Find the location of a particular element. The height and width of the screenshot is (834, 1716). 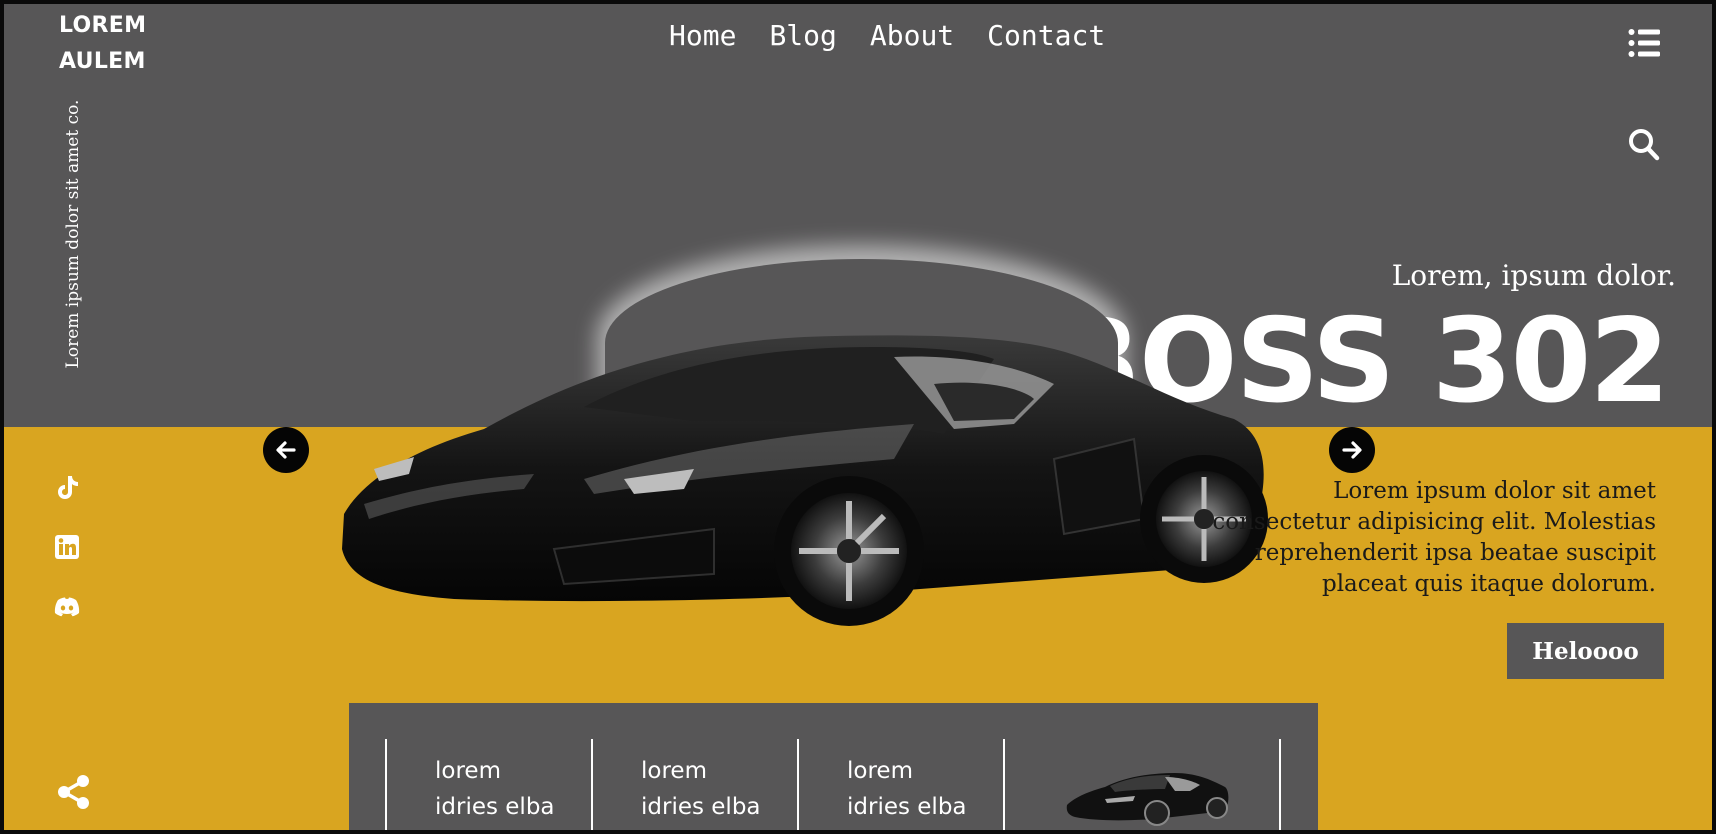

nav-blog: Blog is located at coordinates (802, 36).